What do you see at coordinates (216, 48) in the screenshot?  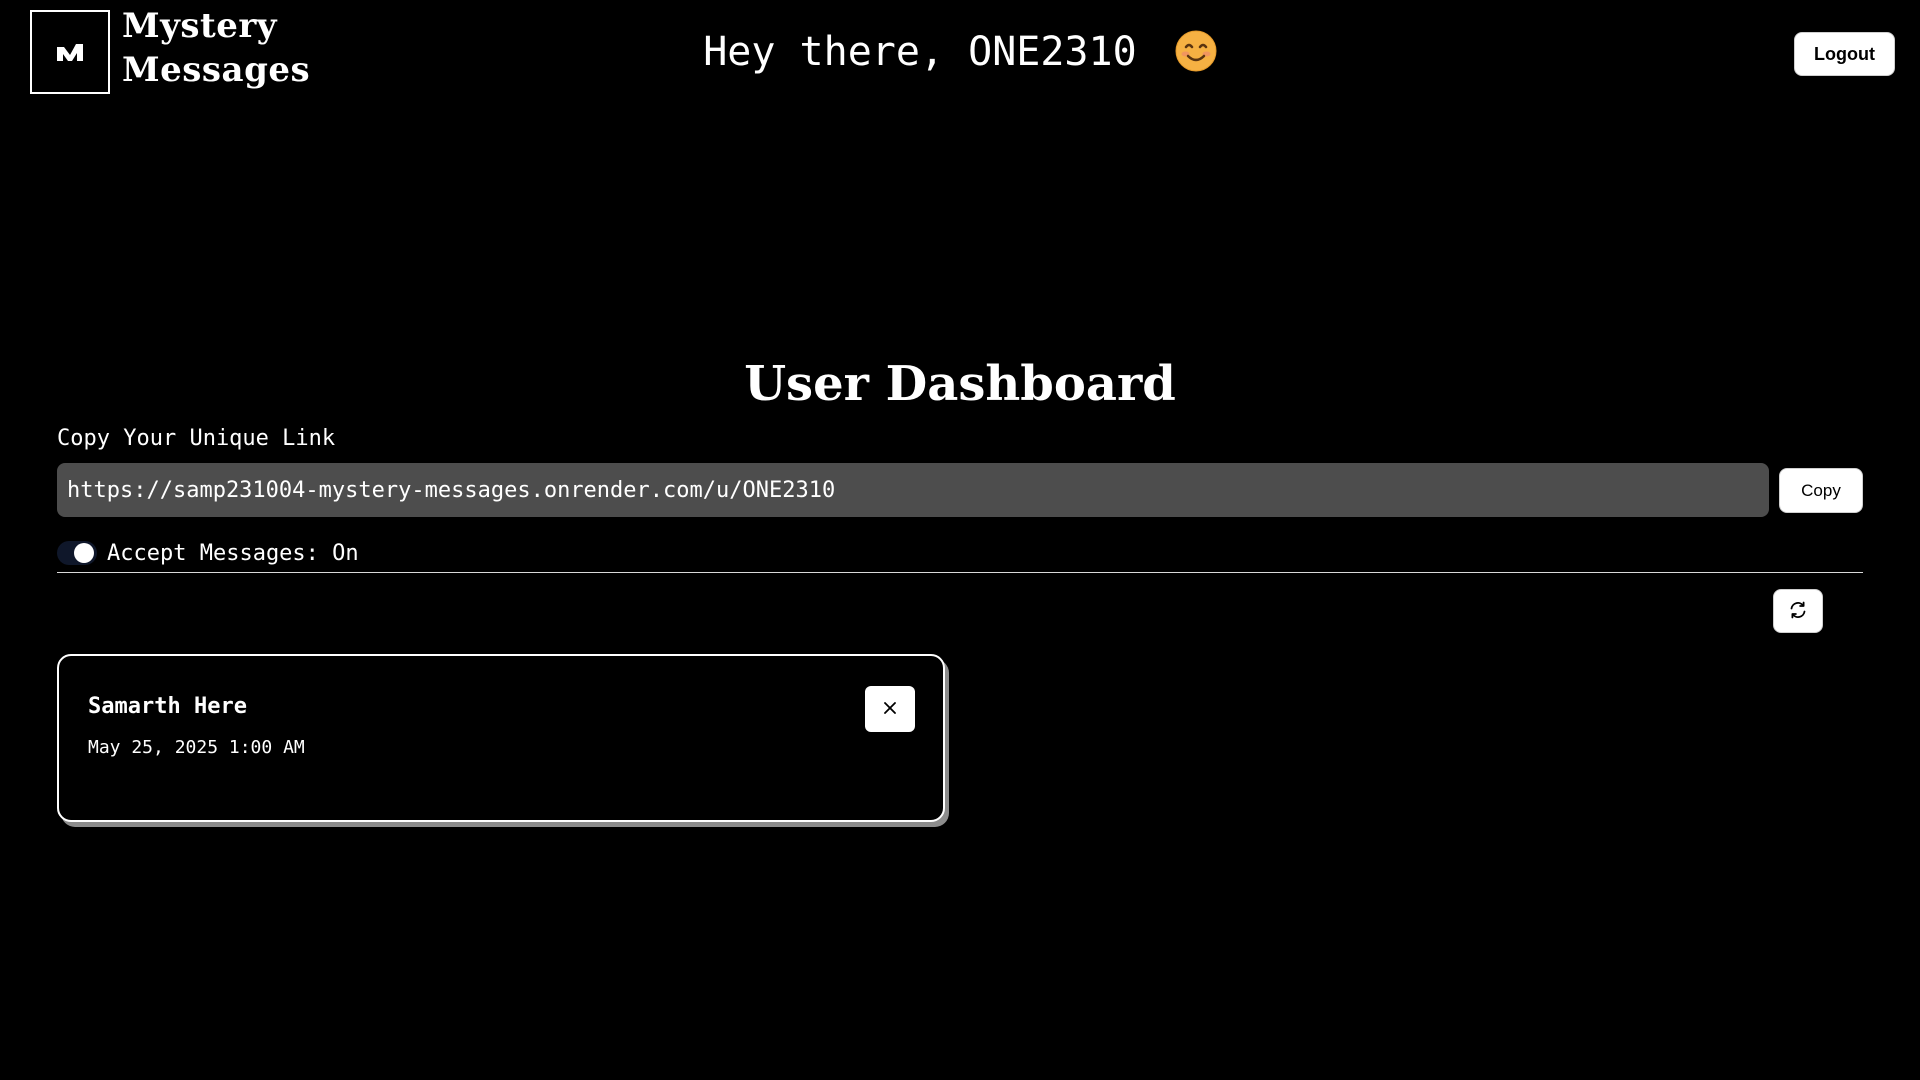 I see `brand-name: Mystery Messages` at bounding box center [216, 48].